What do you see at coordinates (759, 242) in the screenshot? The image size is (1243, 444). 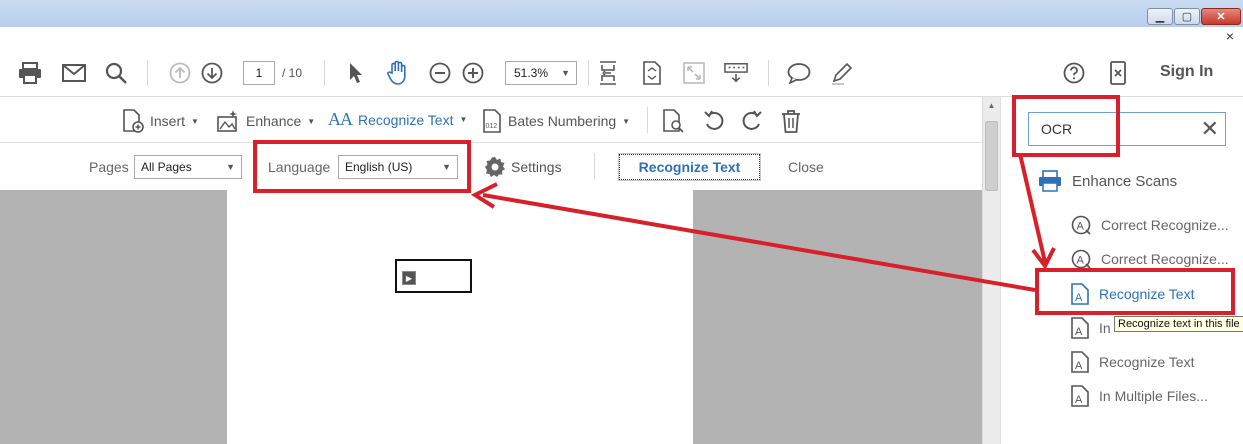 I see `annotation-arrow-to-language` at bounding box center [759, 242].